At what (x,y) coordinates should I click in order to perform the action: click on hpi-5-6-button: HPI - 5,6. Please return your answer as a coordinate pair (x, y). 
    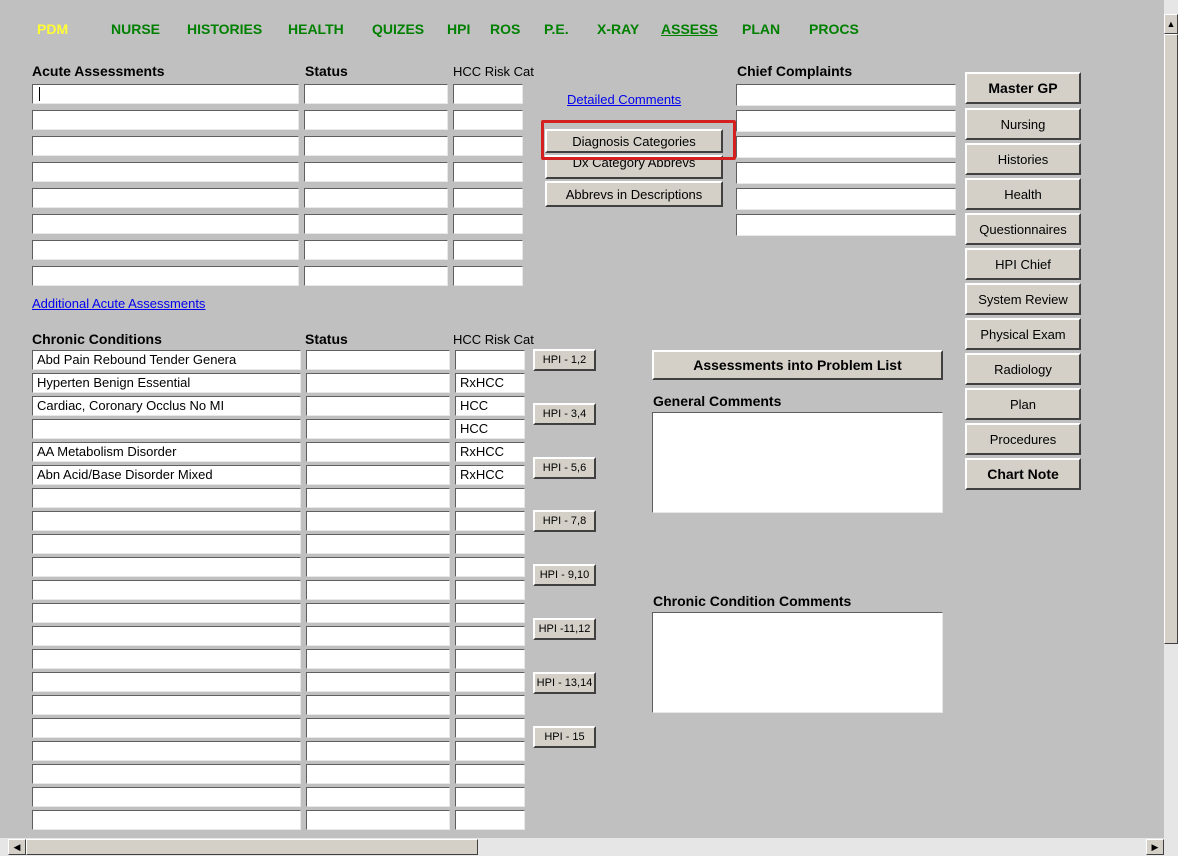
    Looking at the image, I should click on (564, 468).